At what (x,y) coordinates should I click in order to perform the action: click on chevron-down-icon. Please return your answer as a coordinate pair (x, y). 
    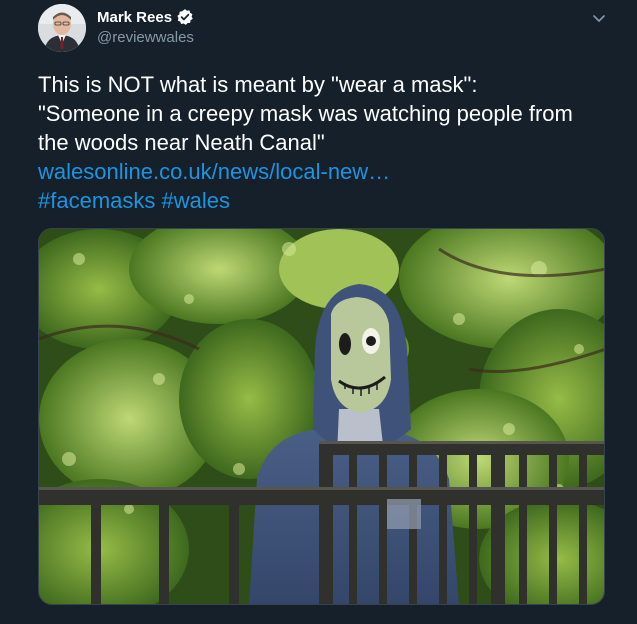
    Looking at the image, I should click on (599, 18).